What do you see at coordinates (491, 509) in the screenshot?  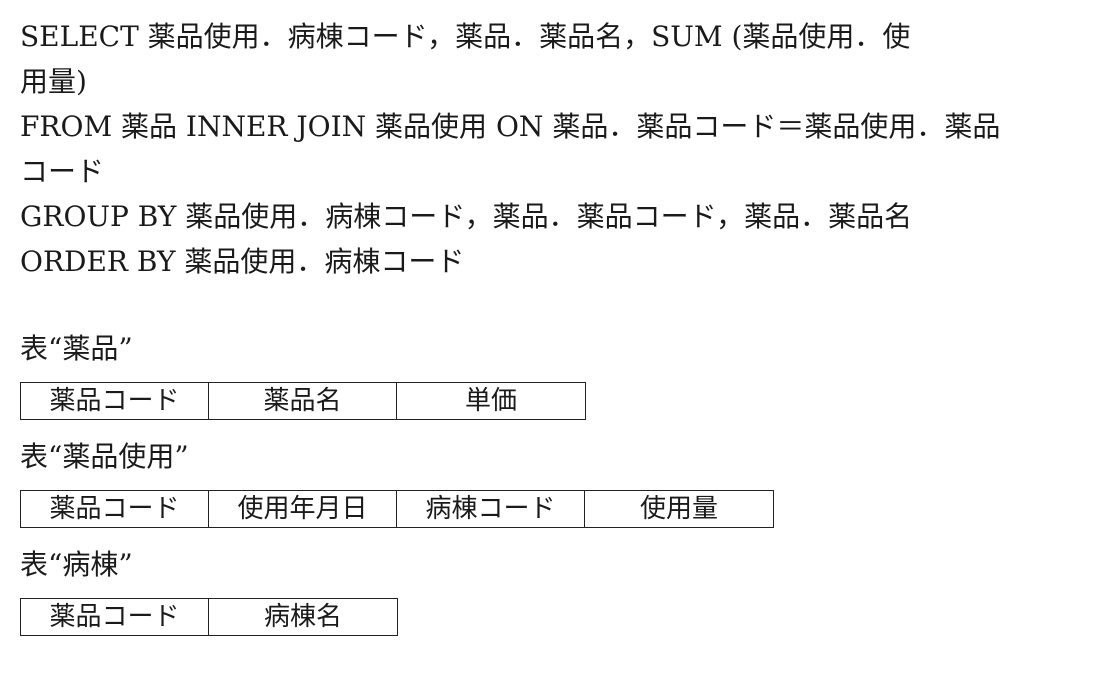 I see `column-header: 病棟コード` at bounding box center [491, 509].